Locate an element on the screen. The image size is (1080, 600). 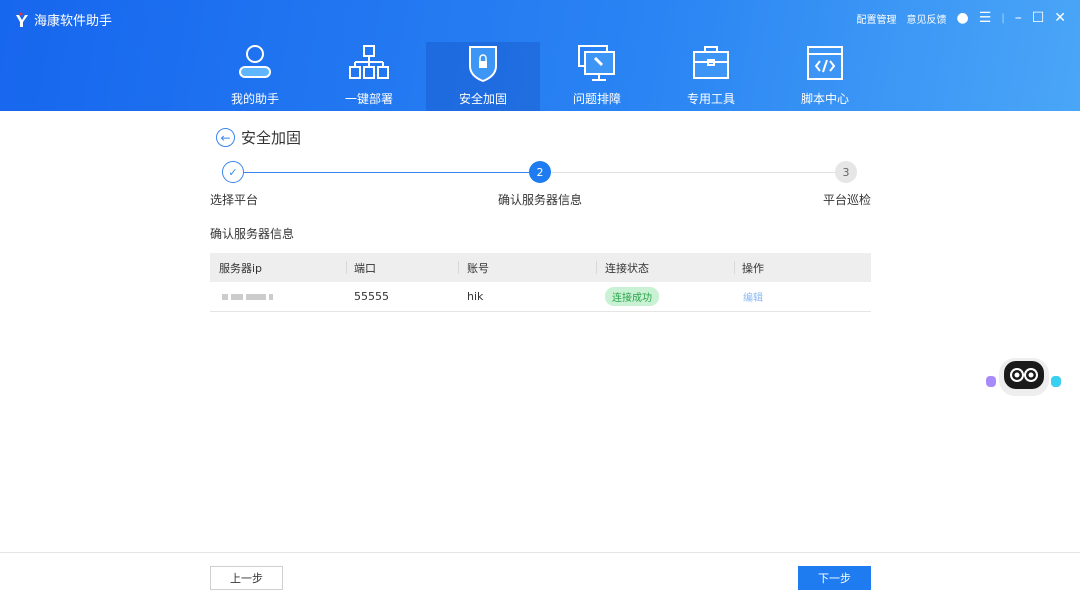
monitor-wrench-icon is located at coordinates (596, 63).